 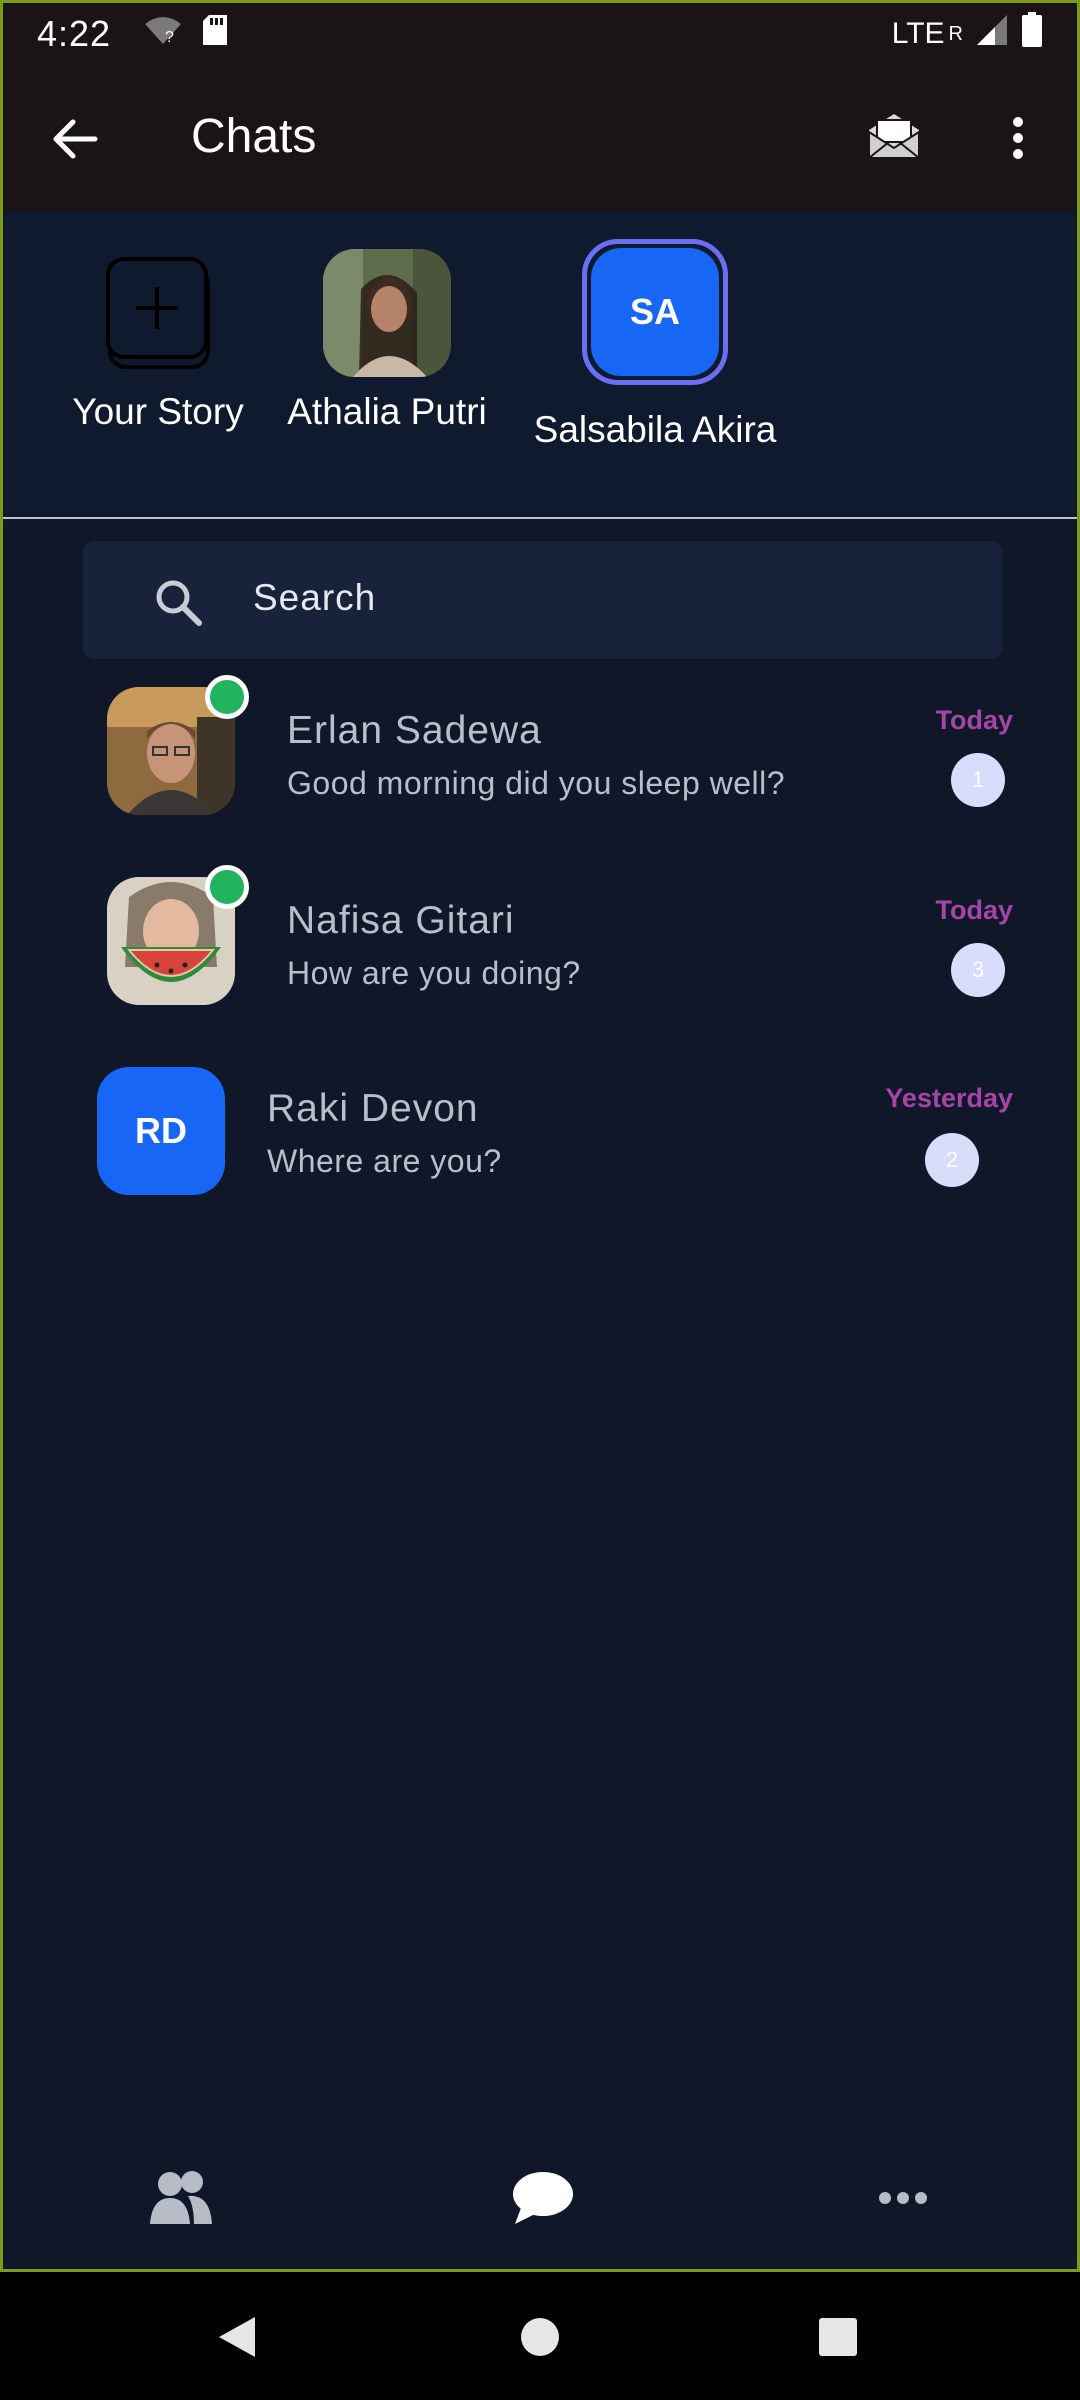 I want to click on chat-name: Raki Devon, so click(x=373, y=1108).